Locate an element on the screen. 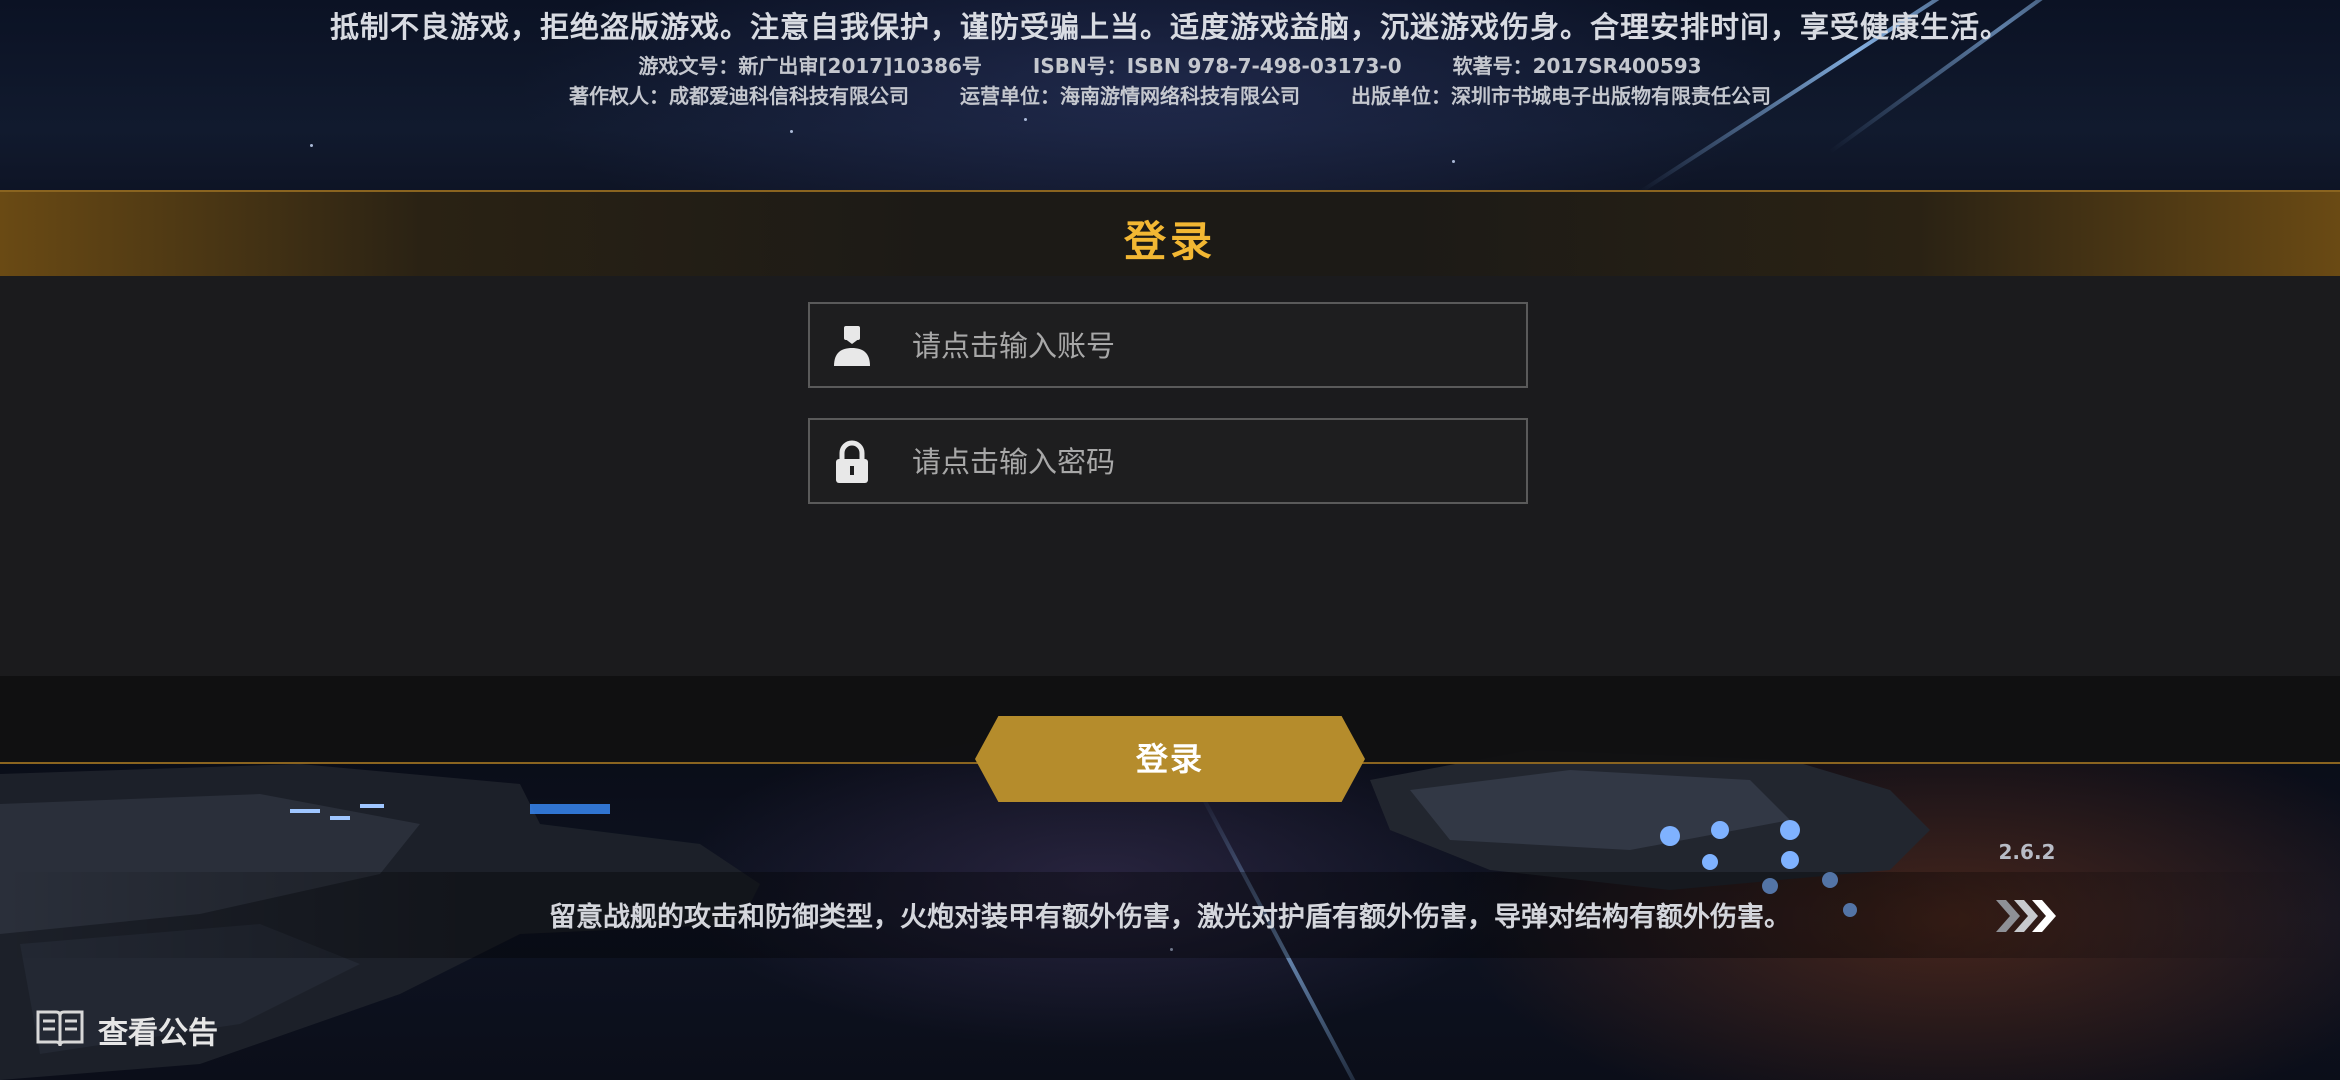 The height and width of the screenshot is (1080, 2340). lock-icon is located at coordinates (852, 461).